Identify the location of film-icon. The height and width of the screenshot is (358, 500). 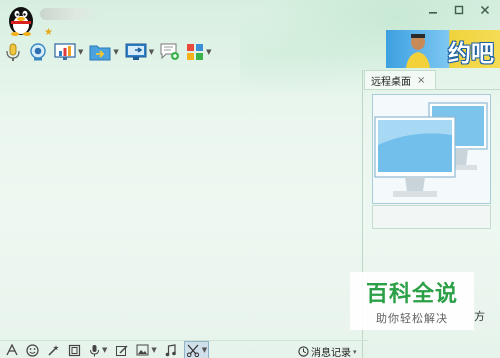
(74, 350).